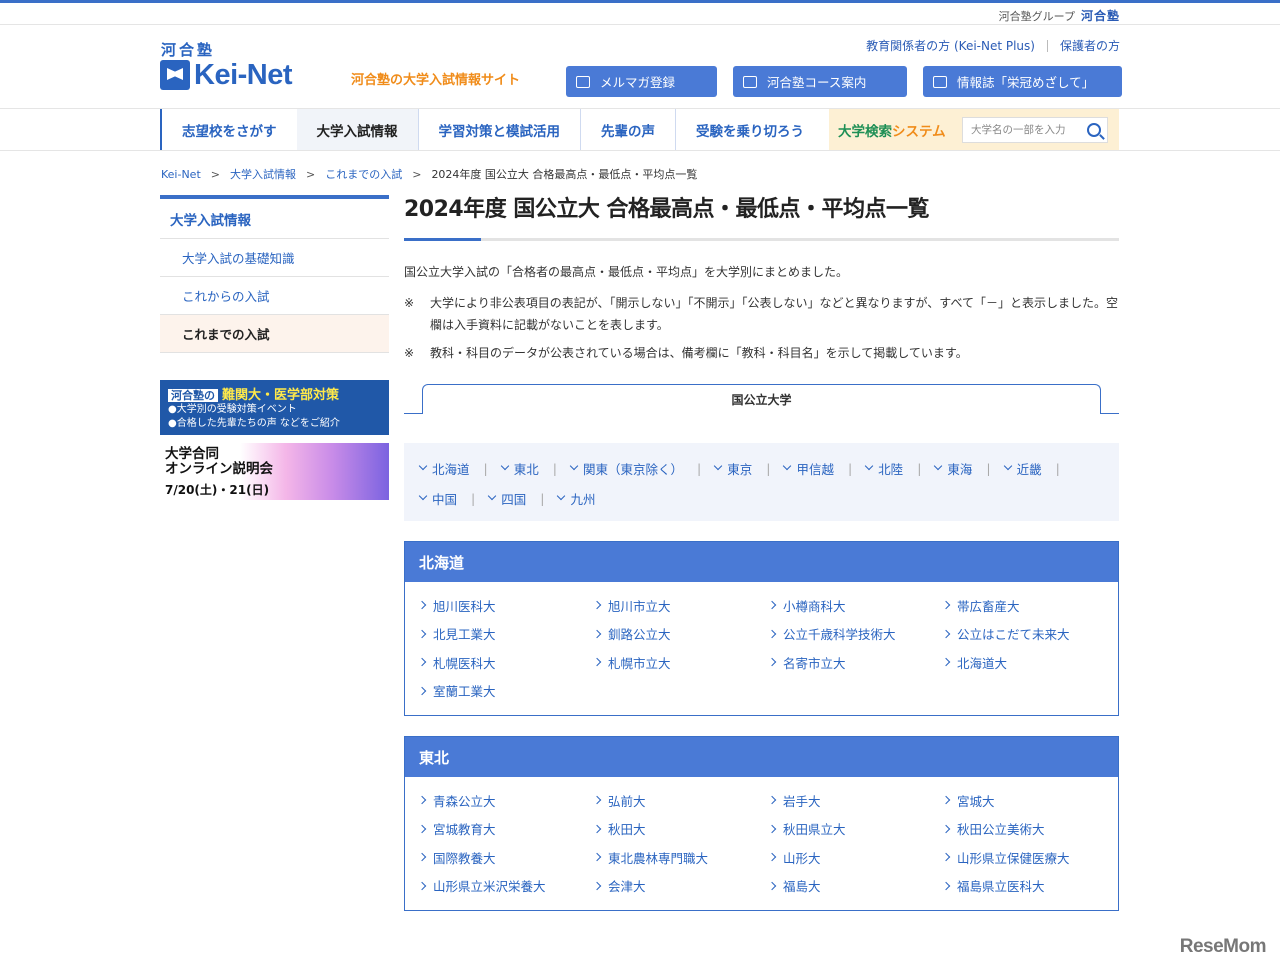  Describe the element at coordinates (680, 634) in the screenshot. I see `univ-link: 釧路公立大` at that location.